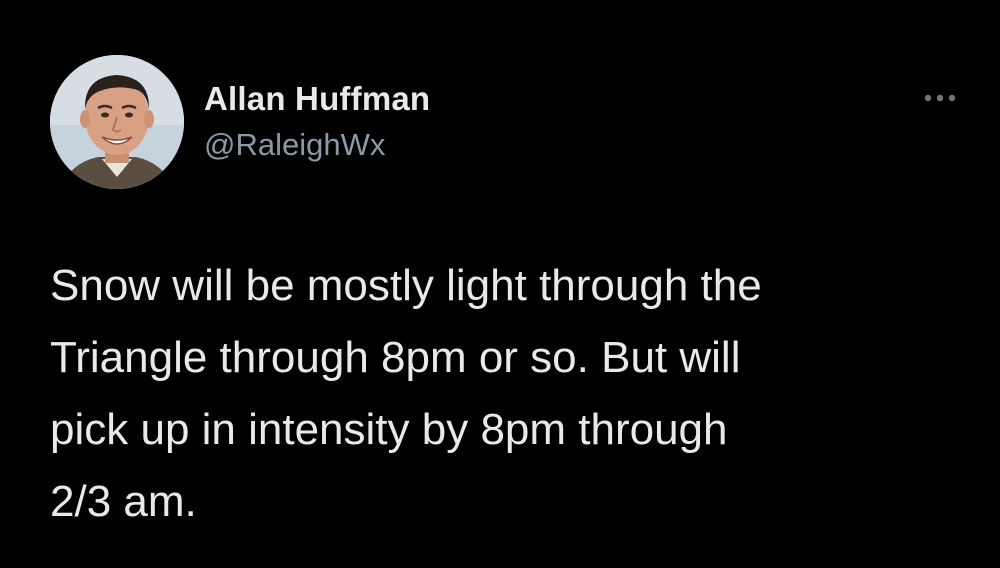 This screenshot has width=1000, height=568. I want to click on author-info: Allan Huffman @RaleighWx, so click(317, 121).